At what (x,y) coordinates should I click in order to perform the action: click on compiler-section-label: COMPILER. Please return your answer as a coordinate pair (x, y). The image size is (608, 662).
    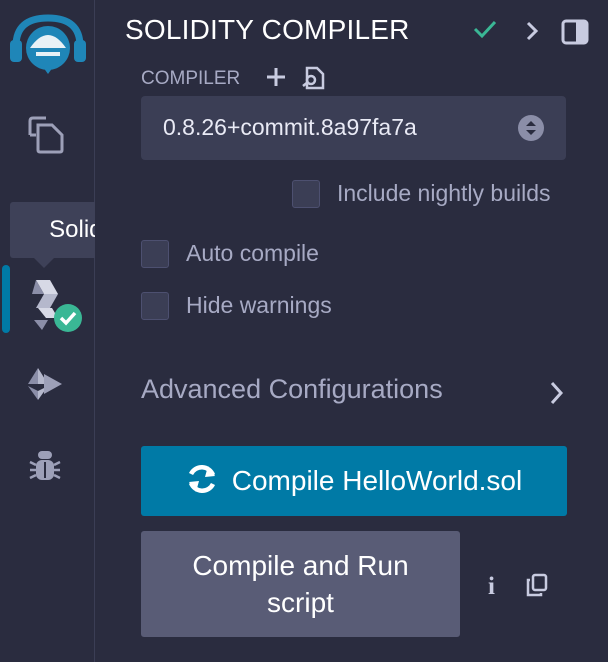
    Looking at the image, I should click on (191, 78).